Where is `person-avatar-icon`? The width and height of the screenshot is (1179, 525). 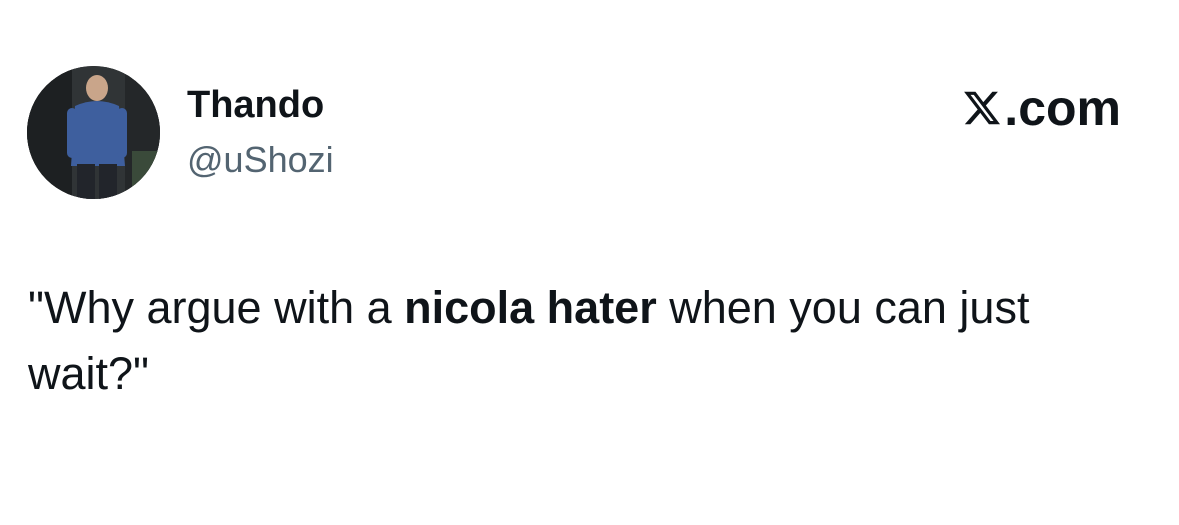 person-avatar-icon is located at coordinates (93, 132).